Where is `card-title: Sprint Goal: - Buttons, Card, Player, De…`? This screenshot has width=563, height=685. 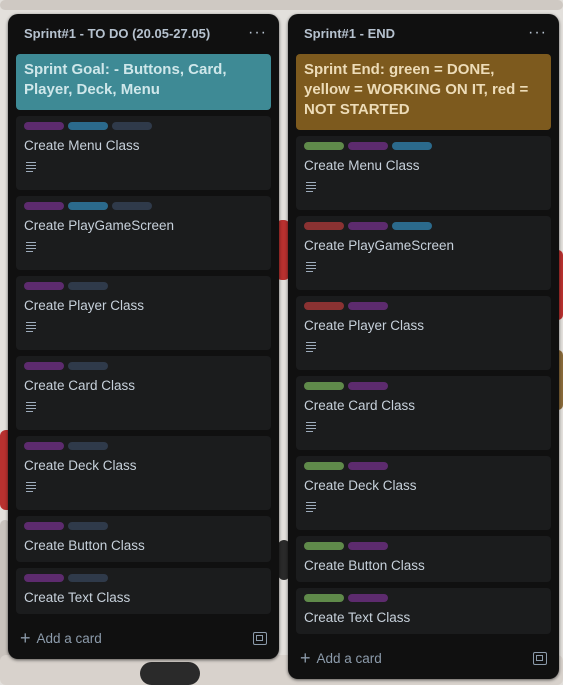 card-title: Sprint Goal: - Buttons, Card, Player, De… is located at coordinates (125, 79).